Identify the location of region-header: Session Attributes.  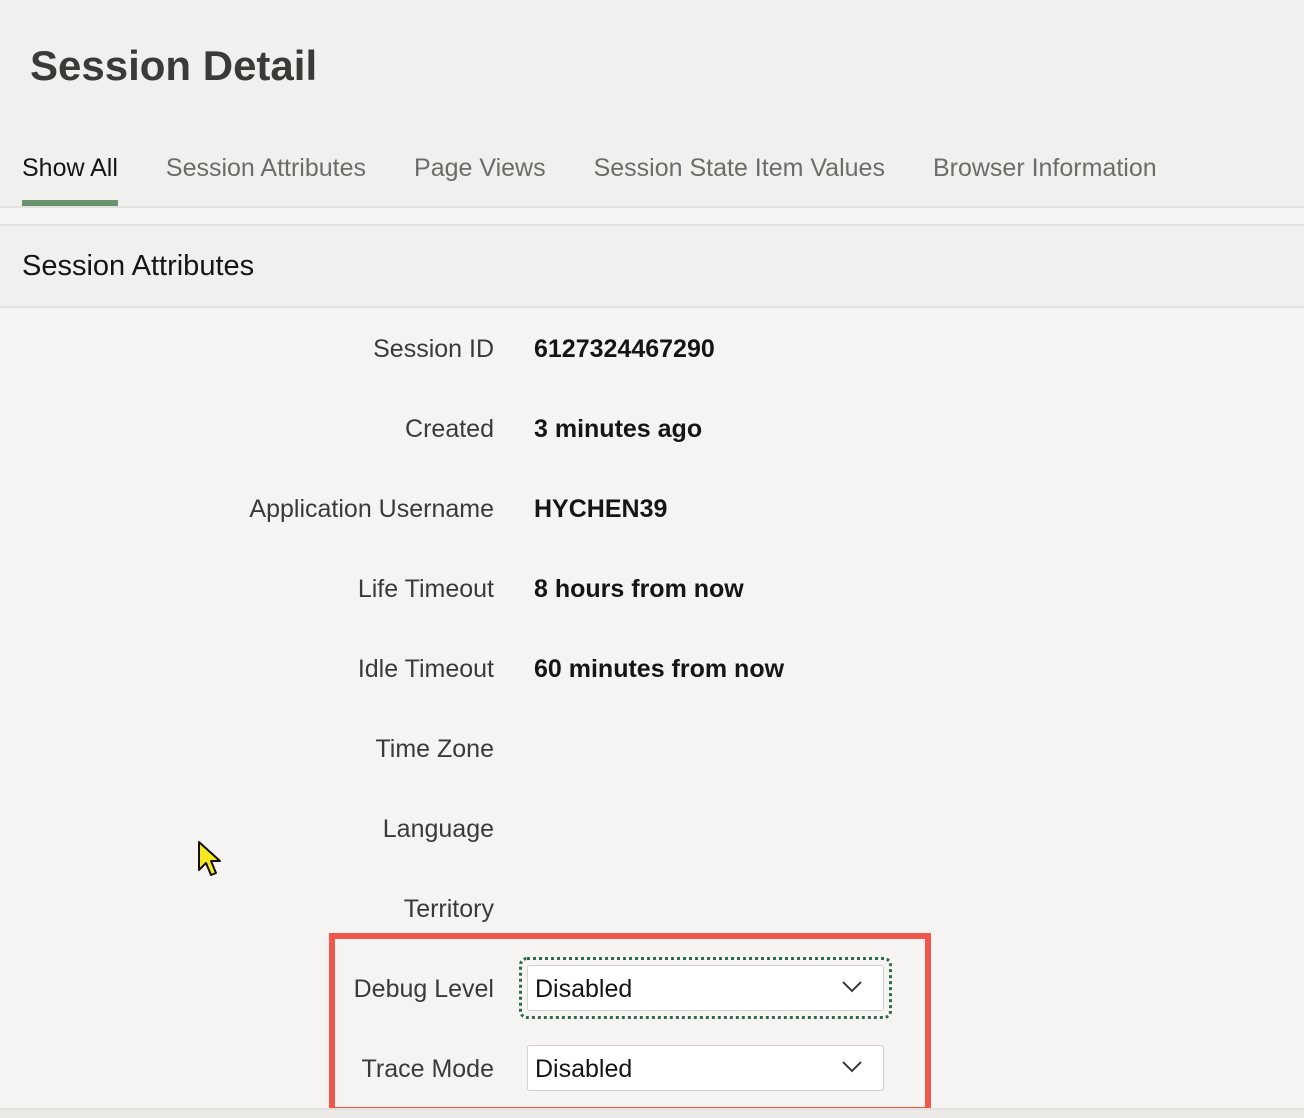
(652, 267).